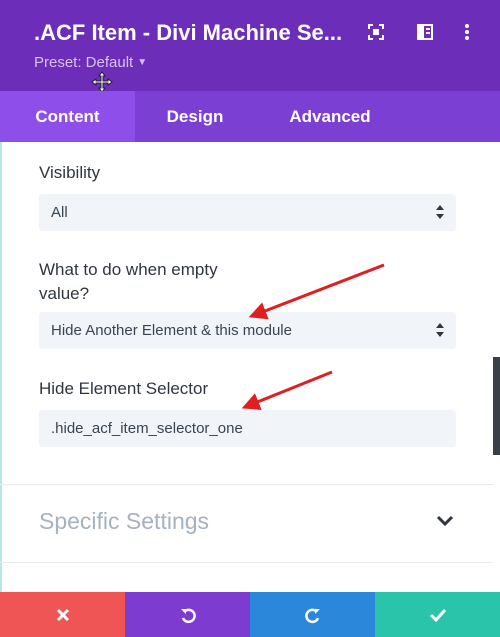 The image size is (500, 637). Describe the element at coordinates (1, 367) in the screenshot. I see `left-edge-accent` at that location.